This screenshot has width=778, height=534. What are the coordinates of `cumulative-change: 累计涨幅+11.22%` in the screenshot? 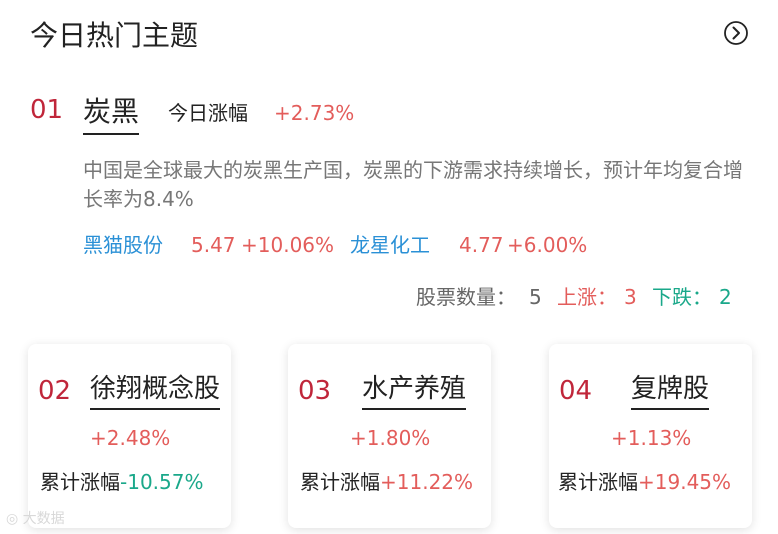 It's located at (386, 482).